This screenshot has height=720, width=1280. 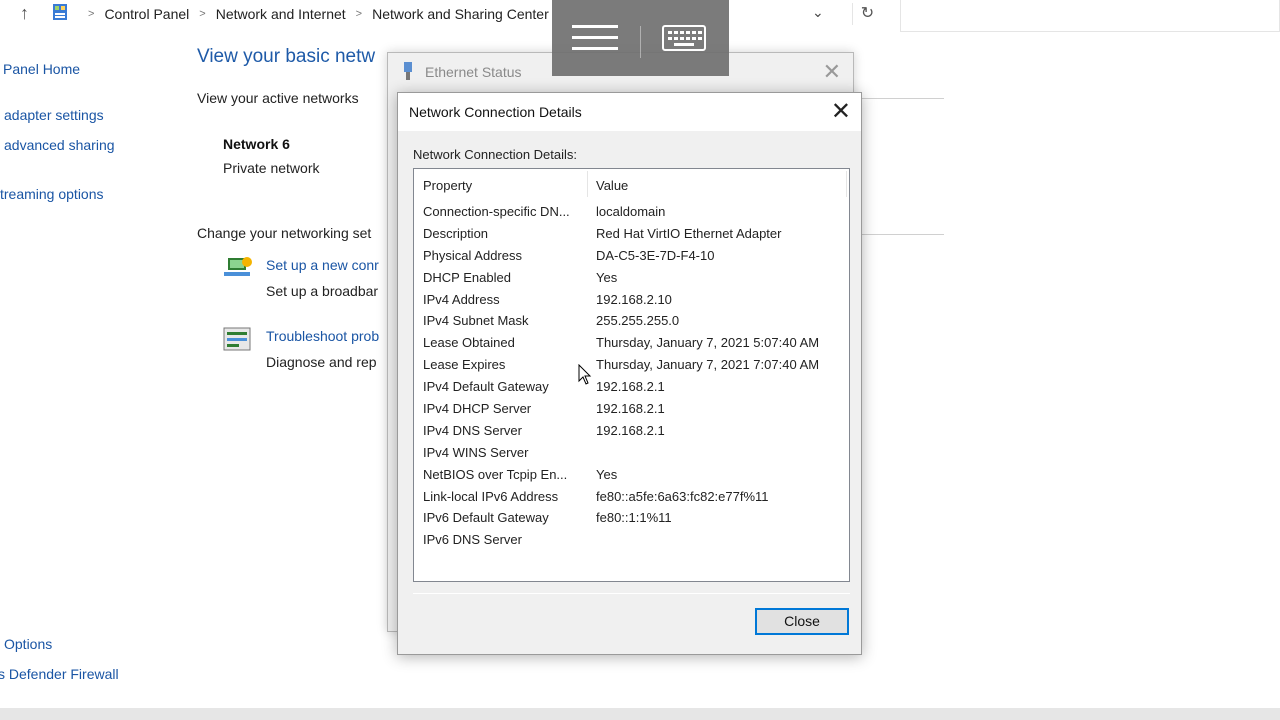 I want to click on nav-defender-firewall: s Defender Firewall, so click(x=59, y=674).